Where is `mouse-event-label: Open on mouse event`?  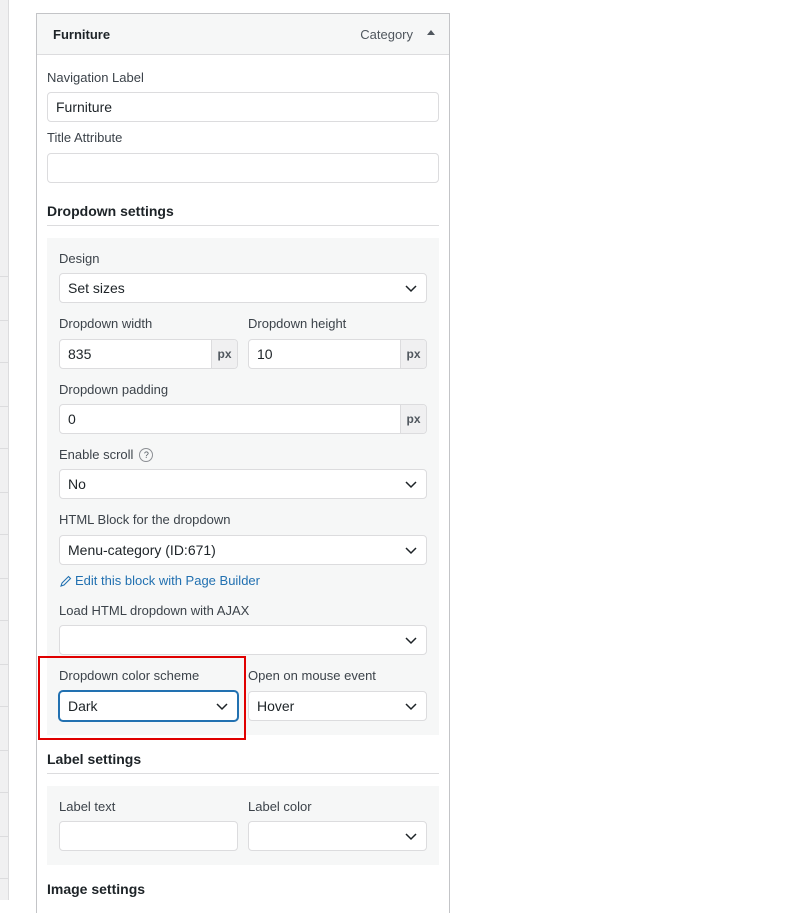 mouse-event-label: Open on mouse event is located at coordinates (312, 675).